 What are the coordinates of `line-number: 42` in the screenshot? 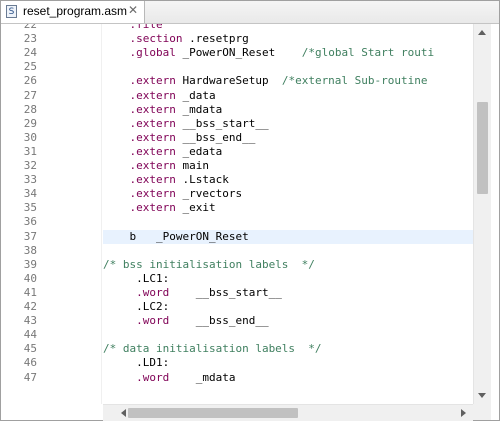 It's located at (30, 306).